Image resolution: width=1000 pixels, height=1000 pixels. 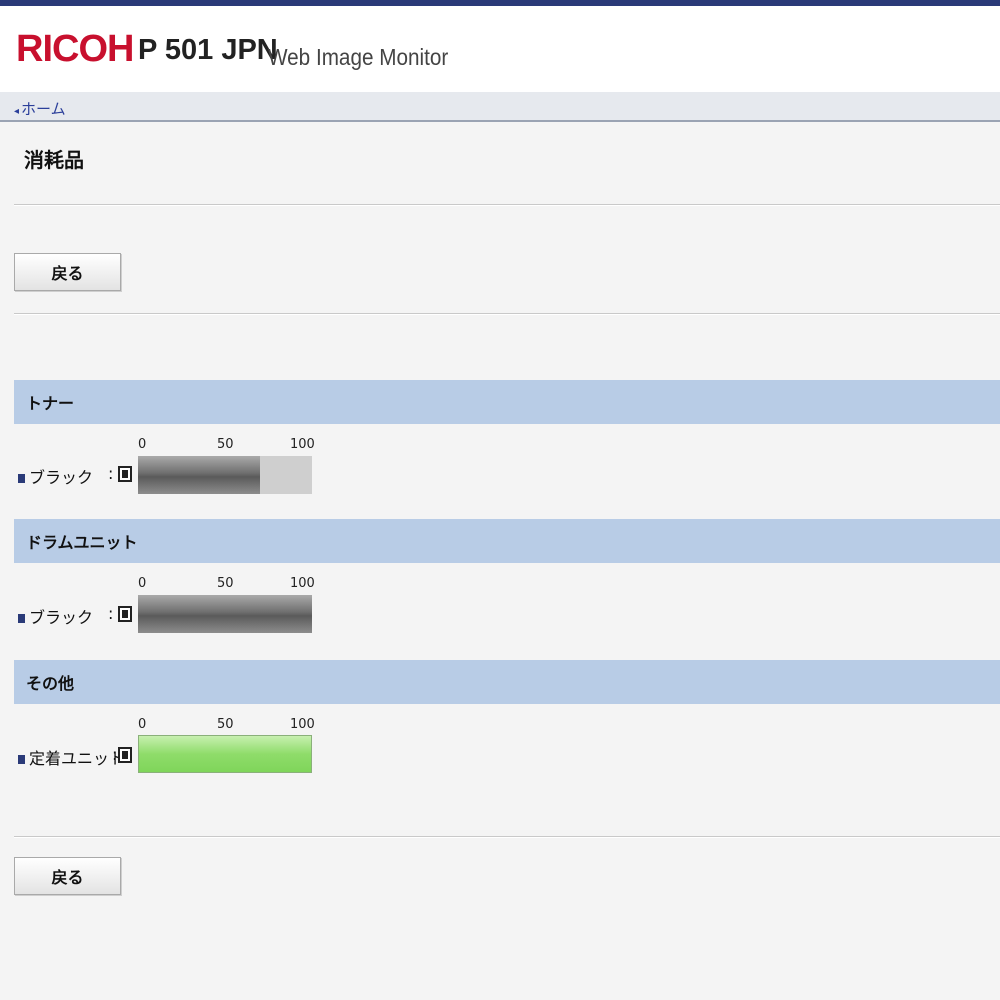 What do you see at coordinates (507, 541) in the screenshot?
I see `section-header-drum: ドラムユニット` at bounding box center [507, 541].